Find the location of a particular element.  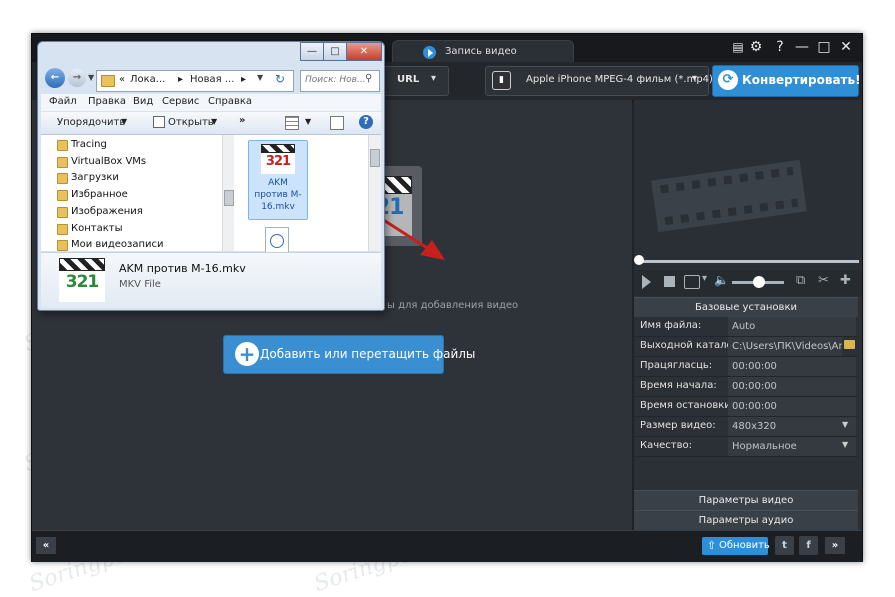

web-file-icon is located at coordinates (277, 240).